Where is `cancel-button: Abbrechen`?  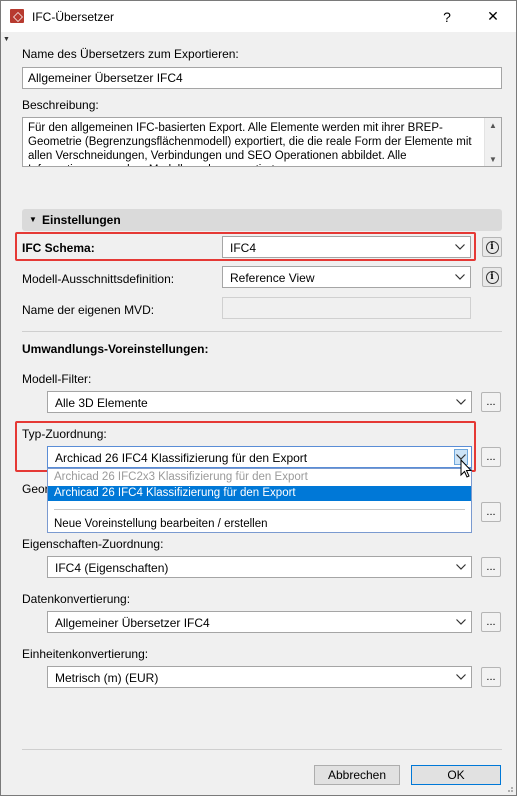
cancel-button: Abbrechen is located at coordinates (357, 775).